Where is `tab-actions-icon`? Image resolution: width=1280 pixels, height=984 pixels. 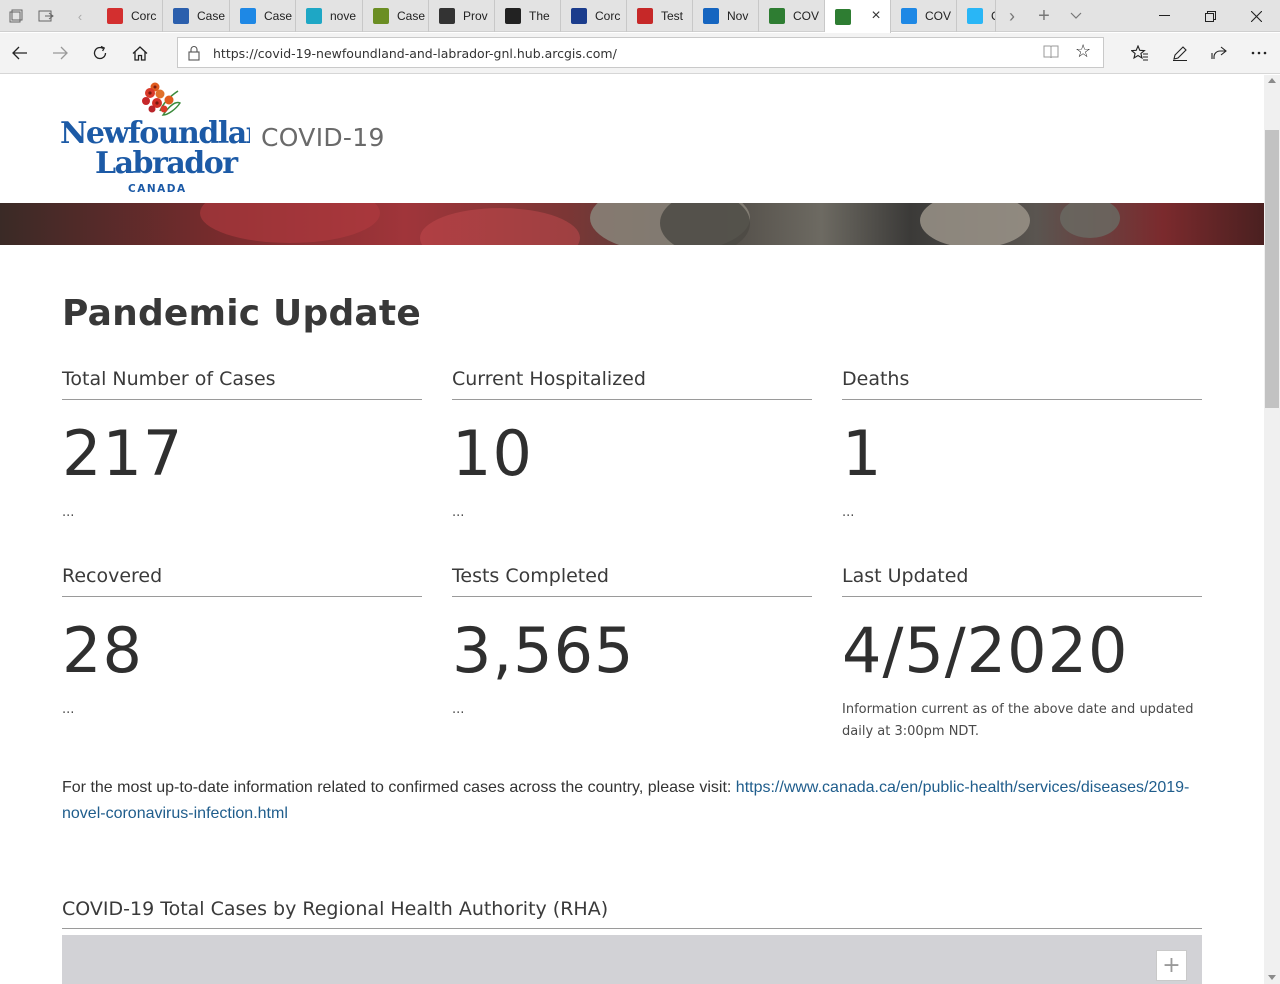
tab-actions-icon is located at coordinates (16, 16).